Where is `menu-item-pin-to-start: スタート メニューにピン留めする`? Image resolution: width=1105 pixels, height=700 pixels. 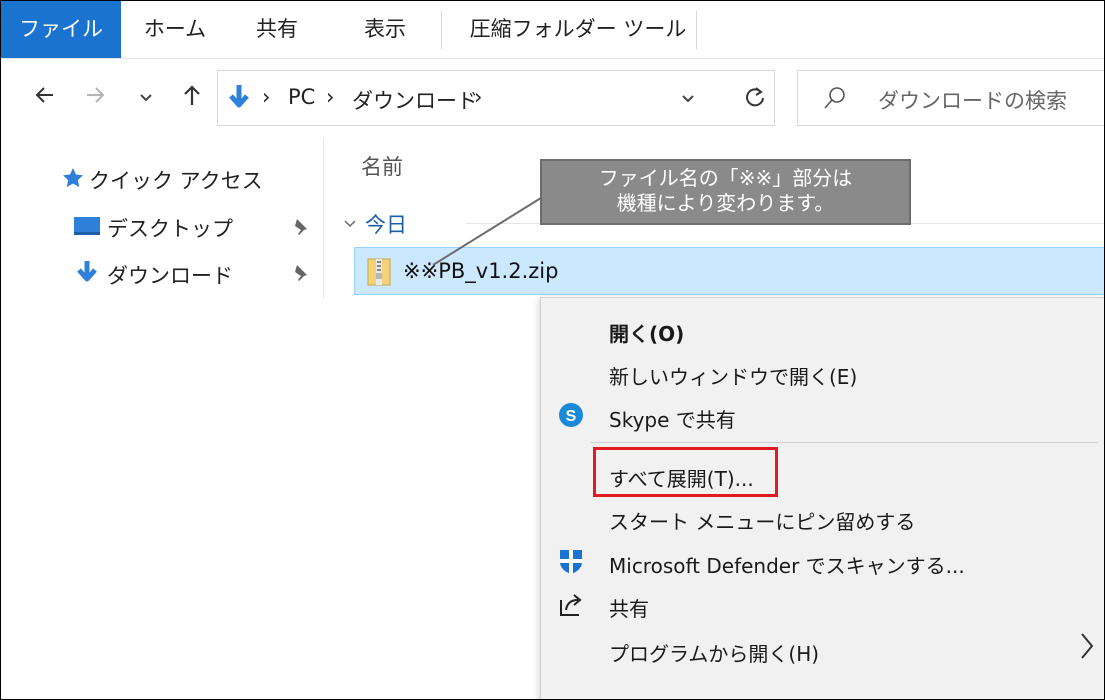 menu-item-pin-to-start: スタート メニューにピン留めする is located at coordinates (762, 520).